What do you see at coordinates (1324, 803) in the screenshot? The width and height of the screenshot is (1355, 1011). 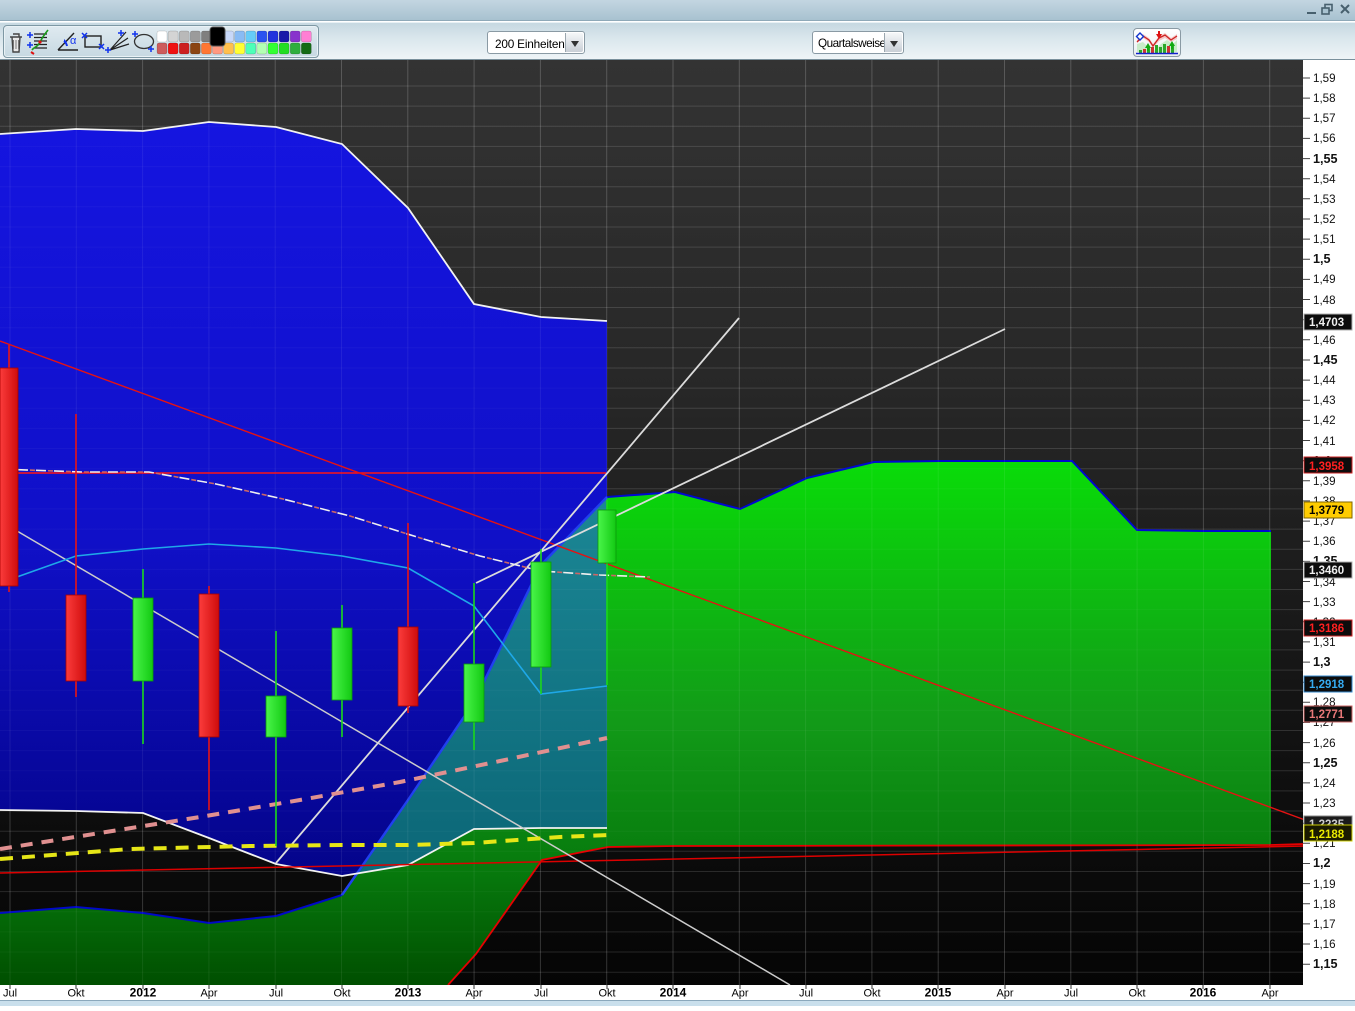 I see `svg-text: 1,23` at bounding box center [1324, 803].